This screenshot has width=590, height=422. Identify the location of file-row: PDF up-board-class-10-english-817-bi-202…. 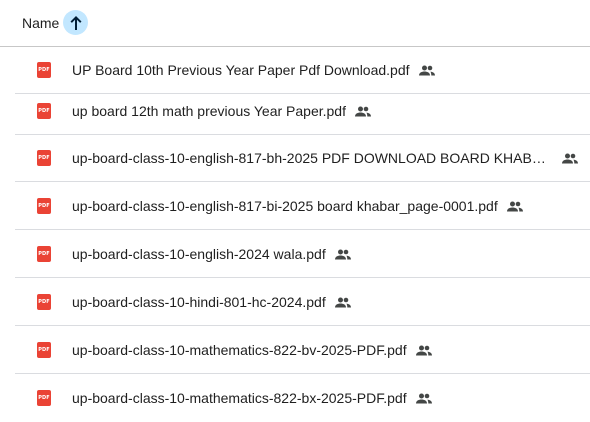
(302, 206).